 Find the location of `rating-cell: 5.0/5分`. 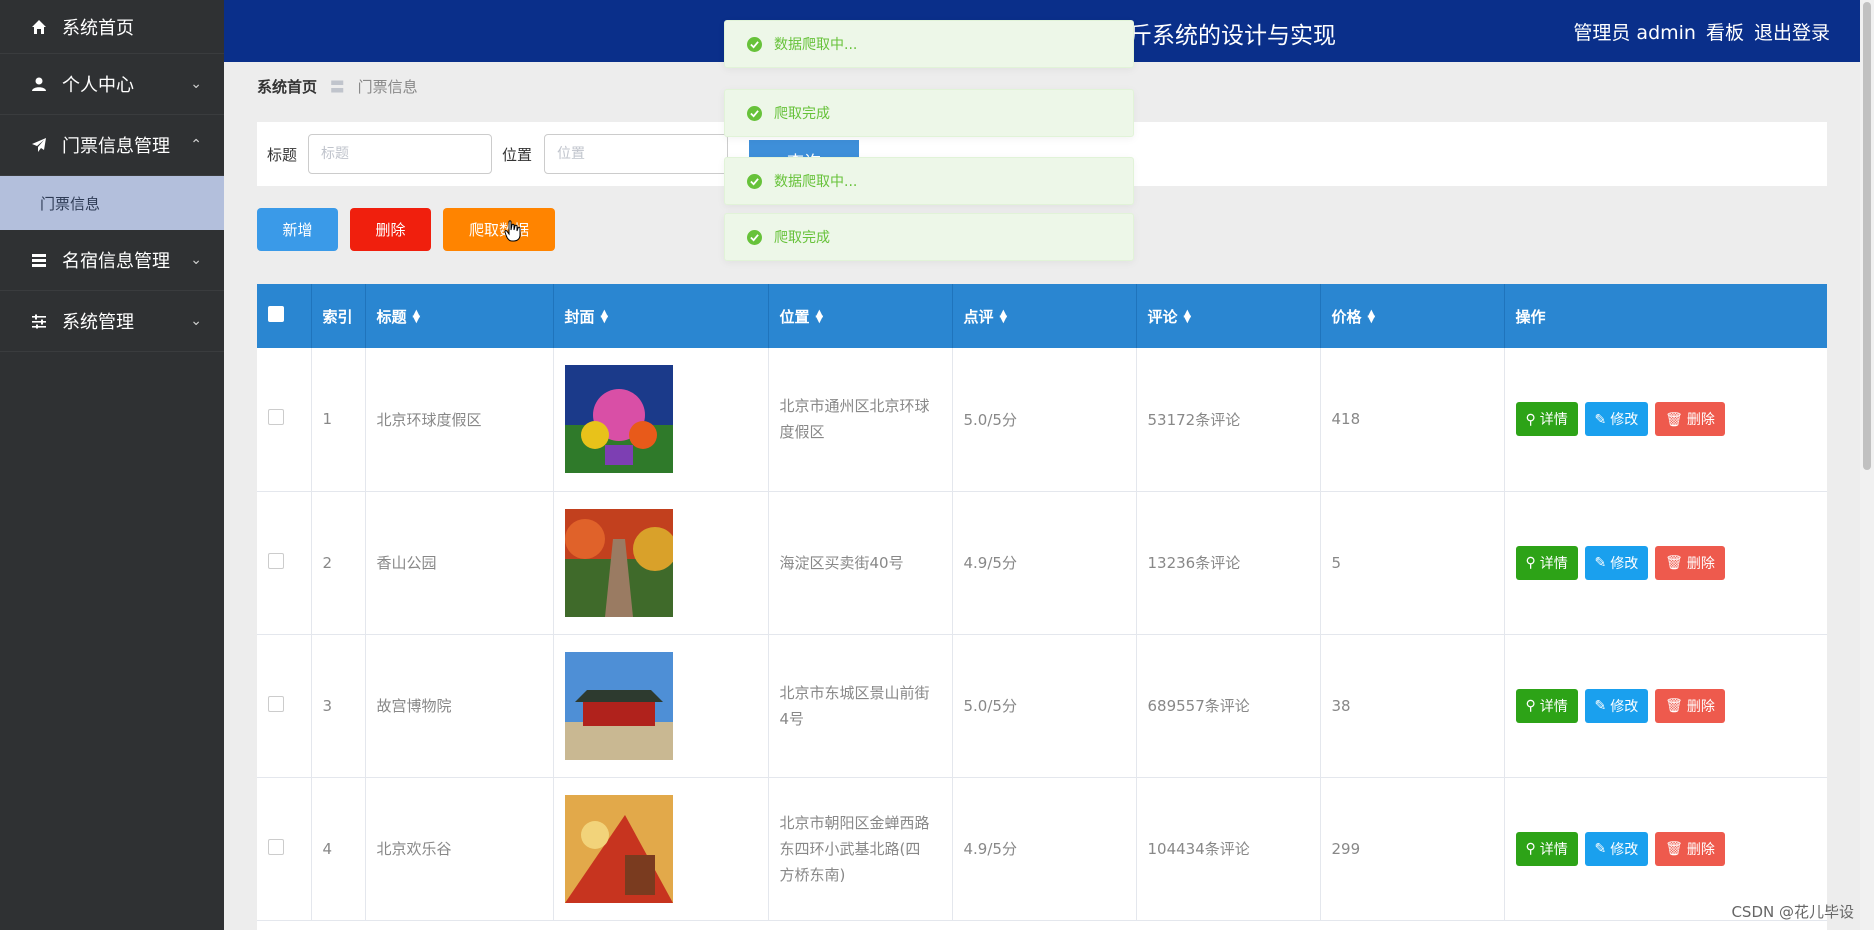

rating-cell: 5.0/5分 is located at coordinates (1044, 706).